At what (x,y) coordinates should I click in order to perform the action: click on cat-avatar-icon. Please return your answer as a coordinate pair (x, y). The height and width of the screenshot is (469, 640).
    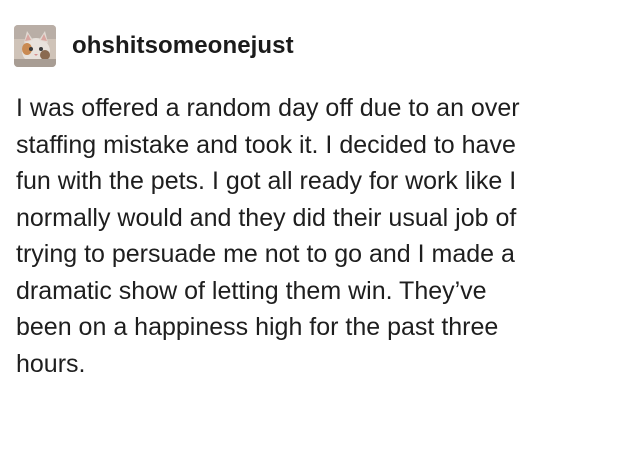
    Looking at the image, I should click on (35, 46).